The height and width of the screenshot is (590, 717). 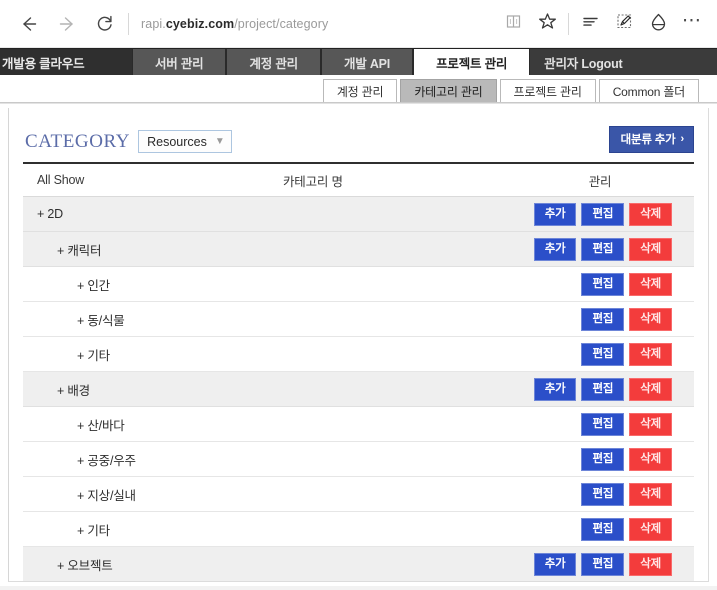 I want to click on more-button: ⋯, so click(x=692, y=24).